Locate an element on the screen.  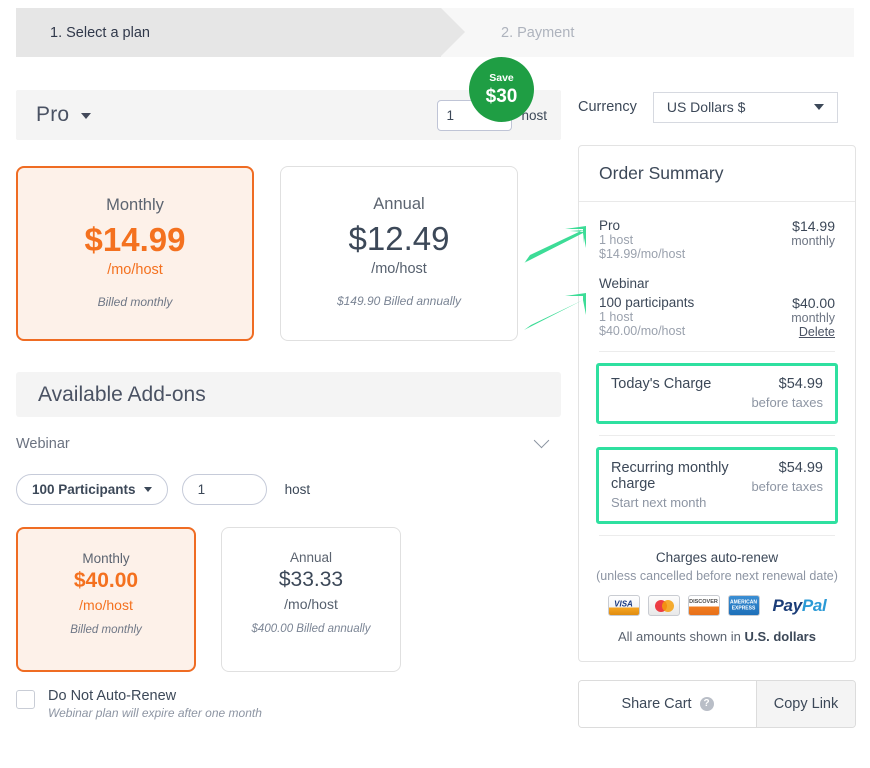
recurring-charge-label: Recurring monthly charge is located at coordinates (670, 476).